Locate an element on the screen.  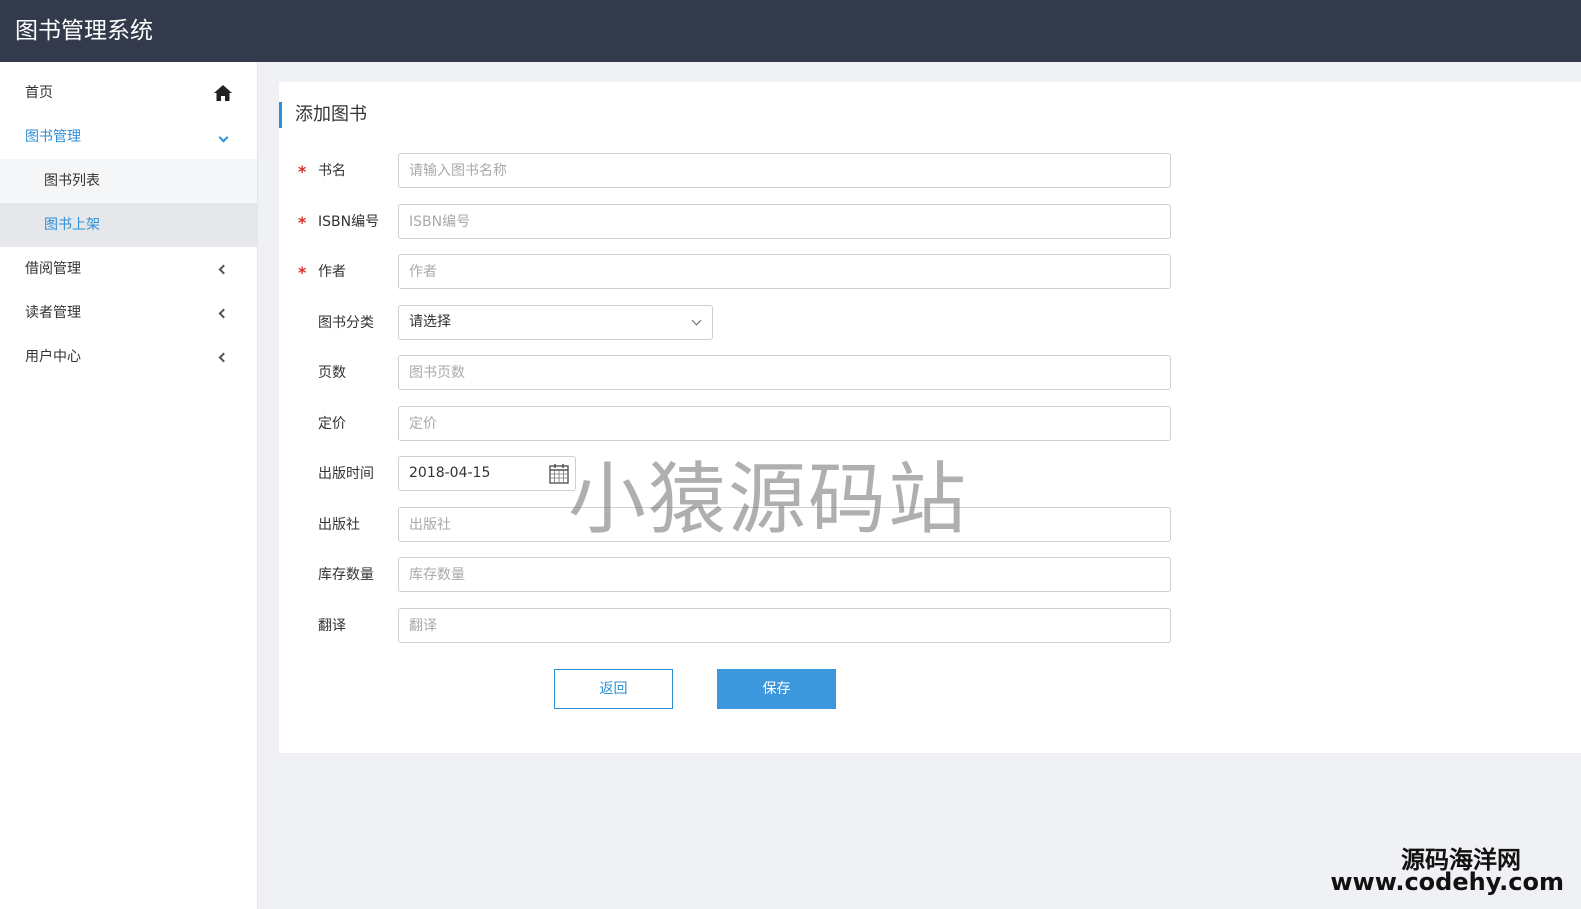
sidebar-item-label: 图书列表 is located at coordinates (72, 181).